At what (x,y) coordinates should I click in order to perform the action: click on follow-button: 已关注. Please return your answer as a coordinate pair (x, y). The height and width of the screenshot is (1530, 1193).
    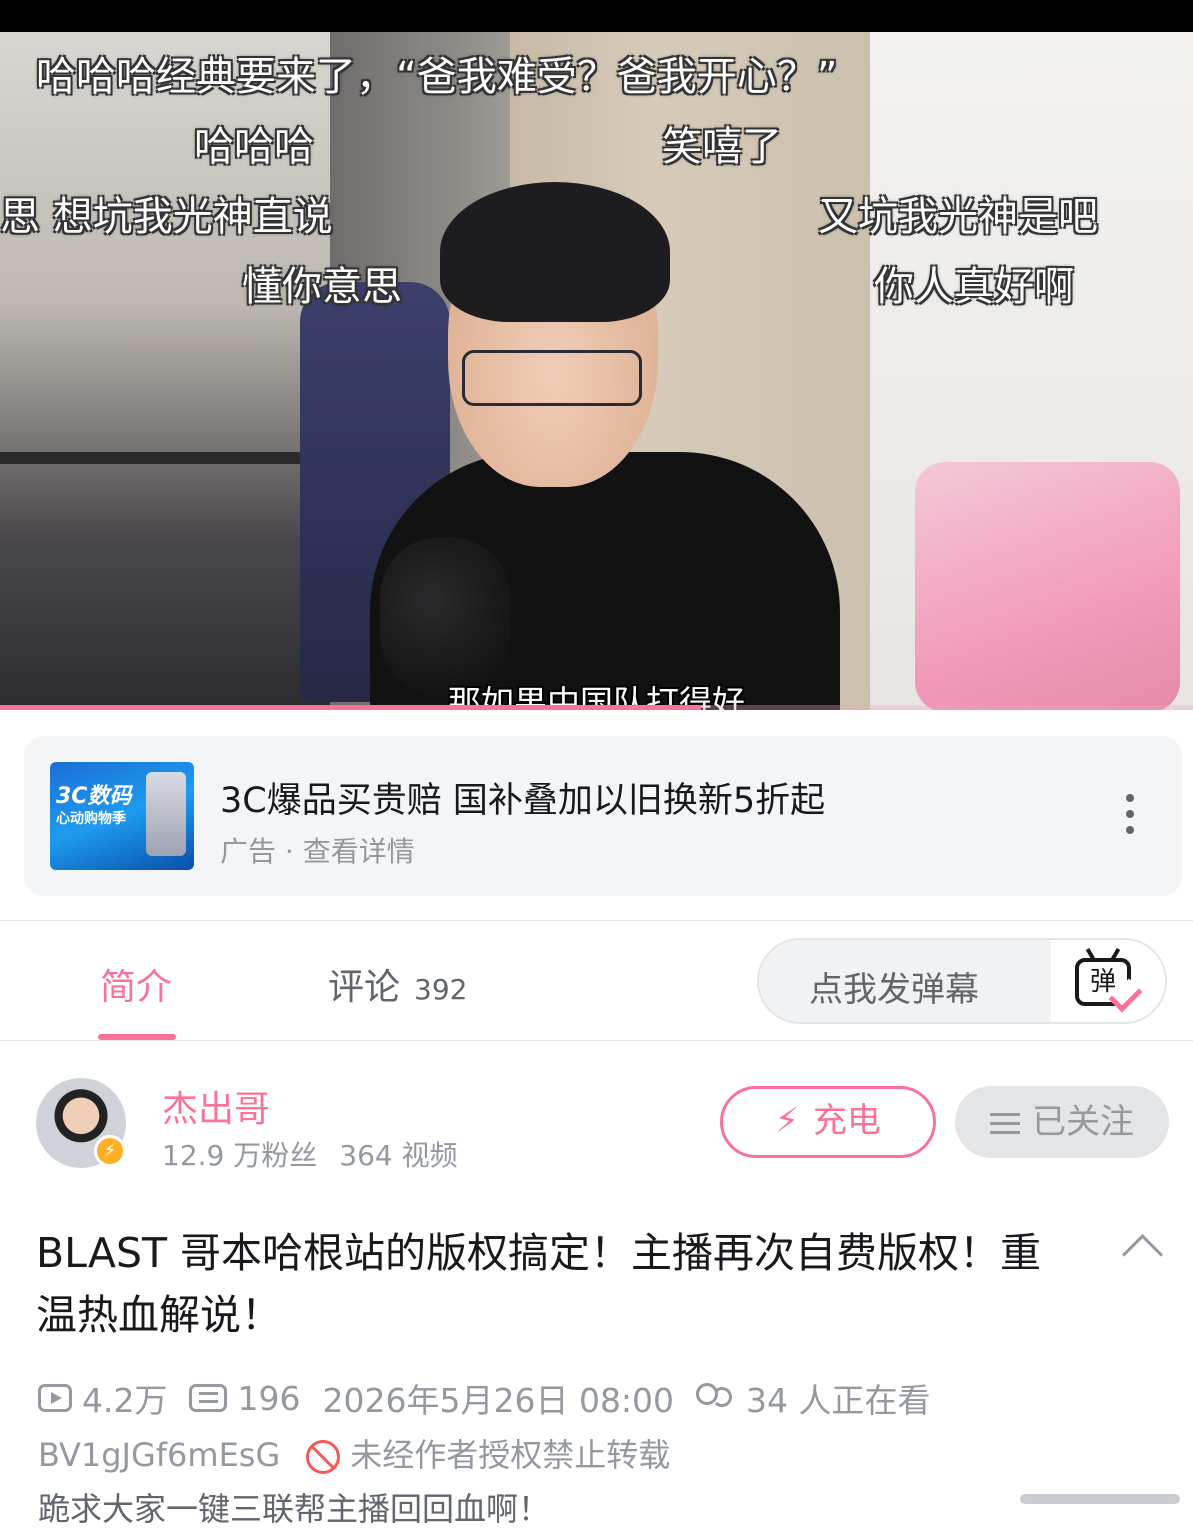
    Looking at the image, I should click on (1062, 1122).